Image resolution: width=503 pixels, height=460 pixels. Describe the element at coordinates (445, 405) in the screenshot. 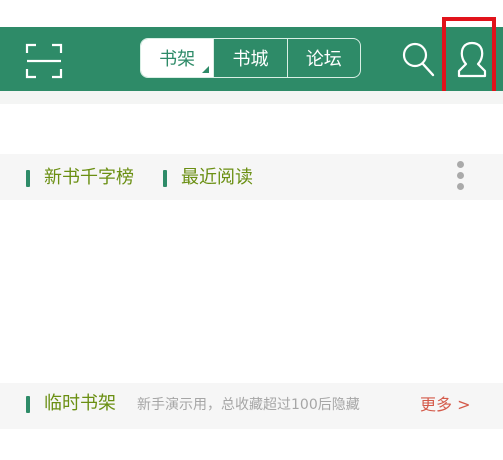

I see `more-link: 更多 >` at that location.